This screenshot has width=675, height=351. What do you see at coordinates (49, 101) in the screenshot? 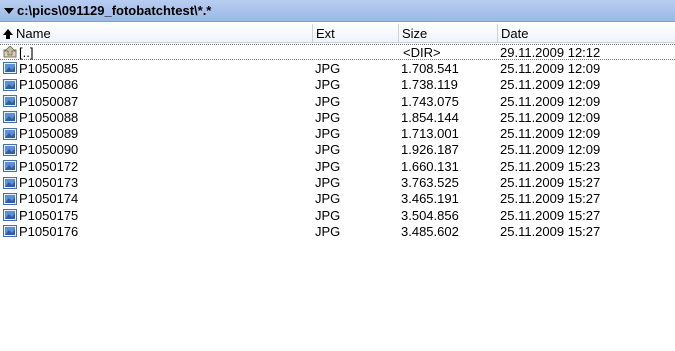
I see `file-name: P1050087` at bounding box center [49, 101].